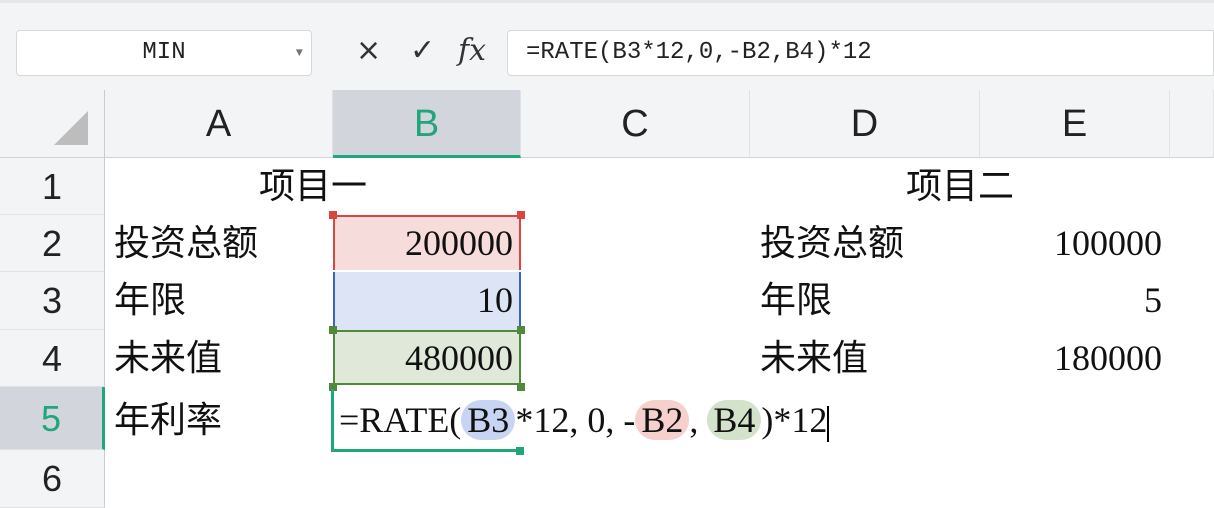 The width and height of the screenshot is (1214, 508). I want to click on enter-icon: ✓, so click(422, 50).